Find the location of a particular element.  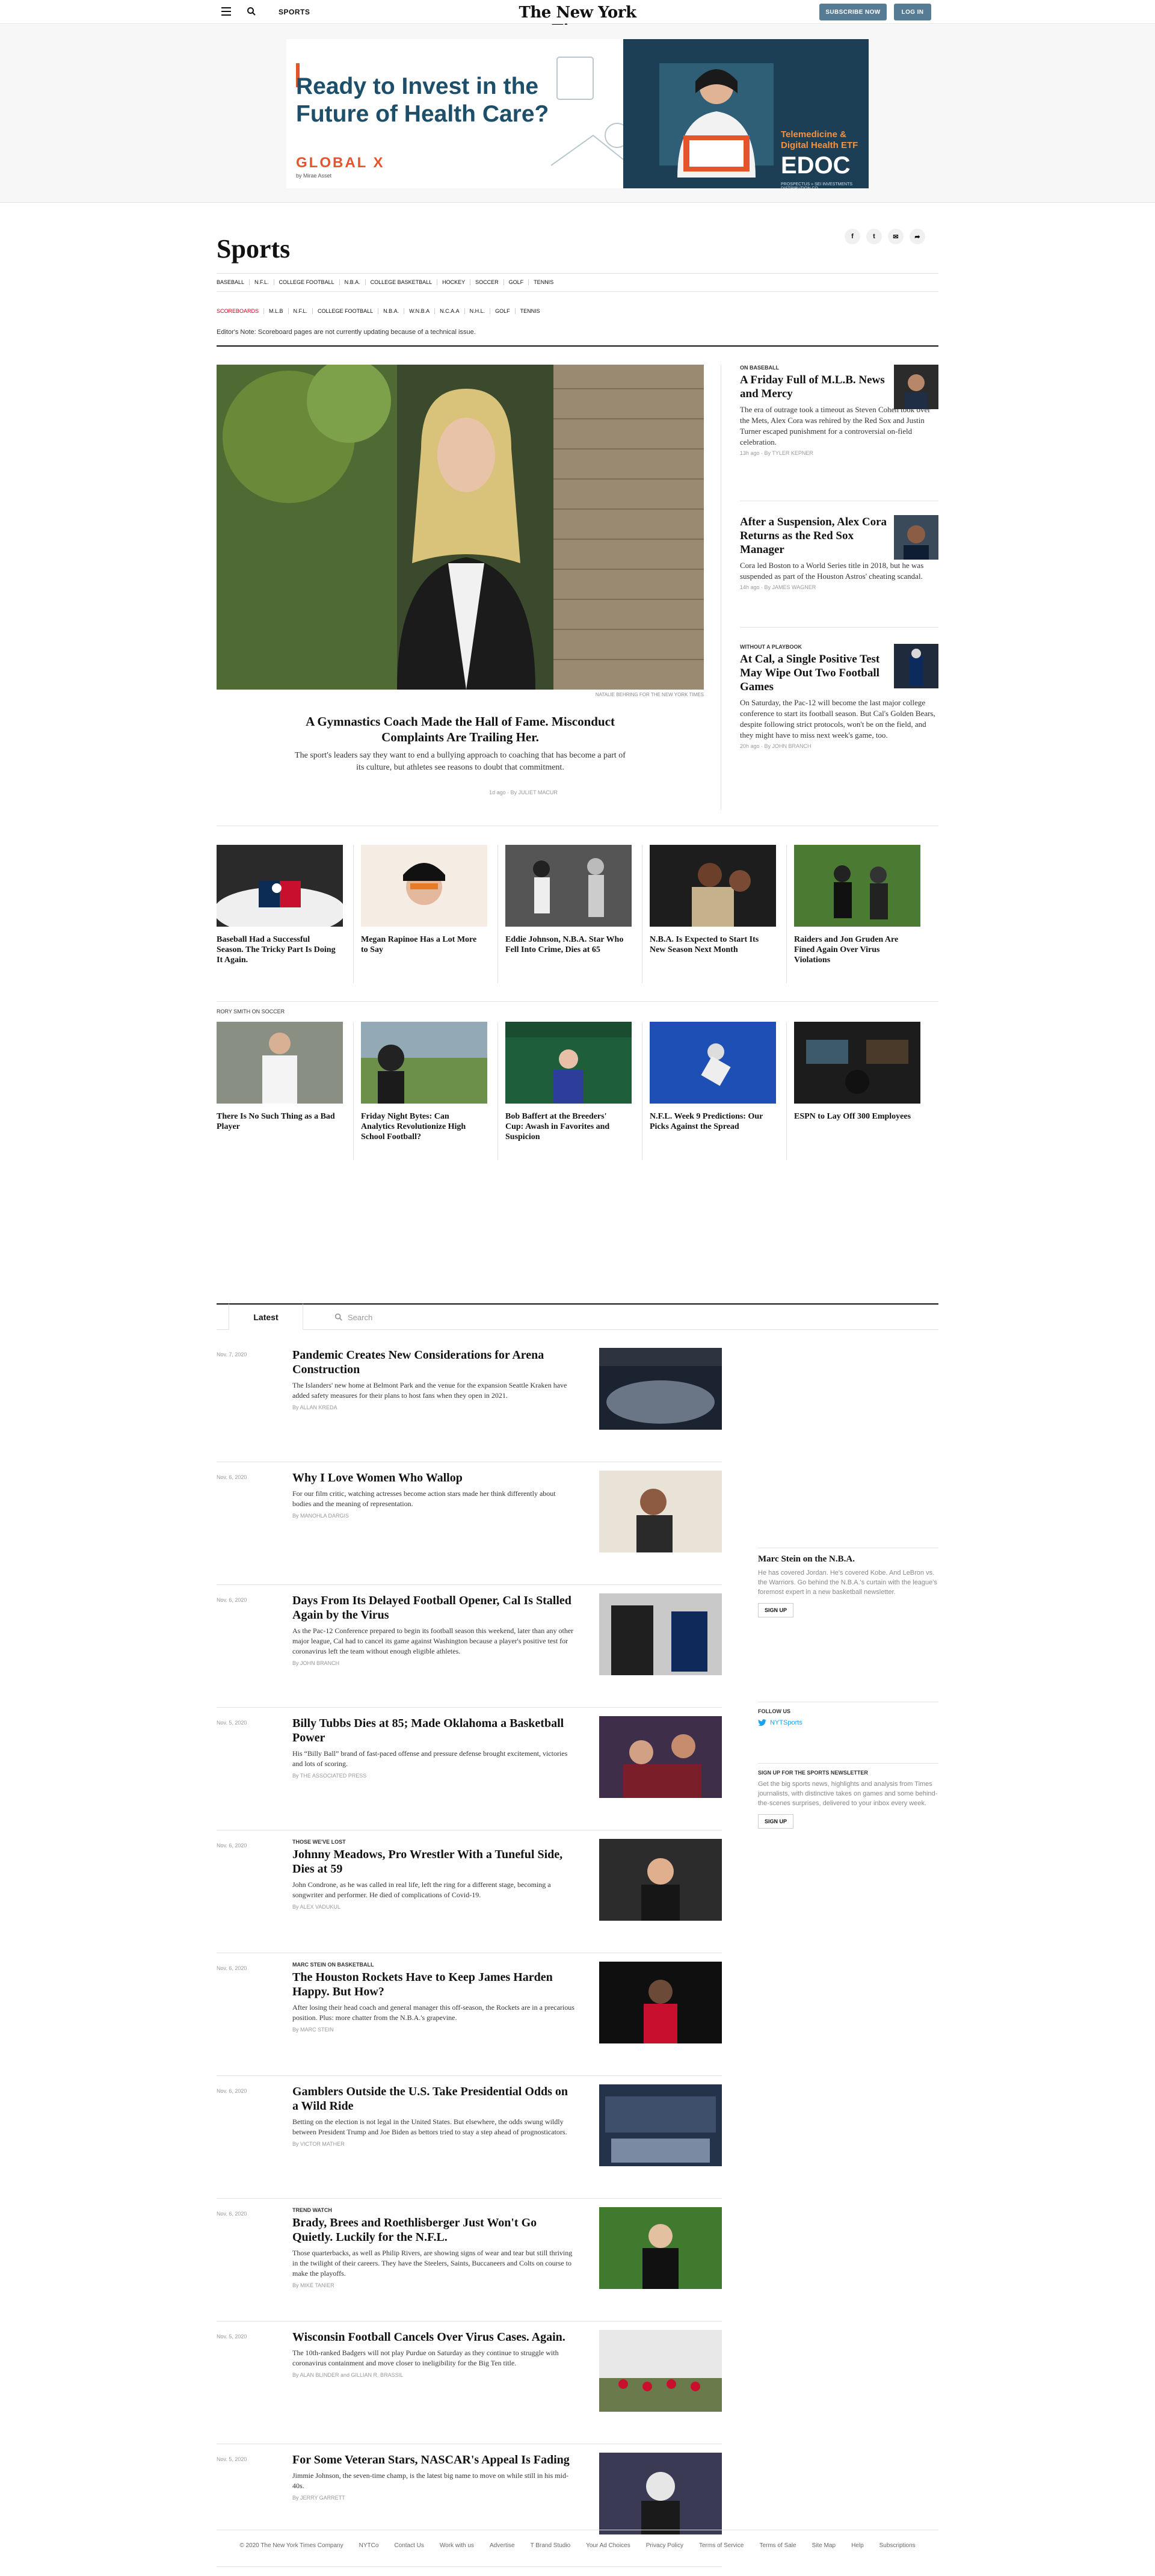

scoreboard-nav-item: GOLF is located at coordinates (502, 311).